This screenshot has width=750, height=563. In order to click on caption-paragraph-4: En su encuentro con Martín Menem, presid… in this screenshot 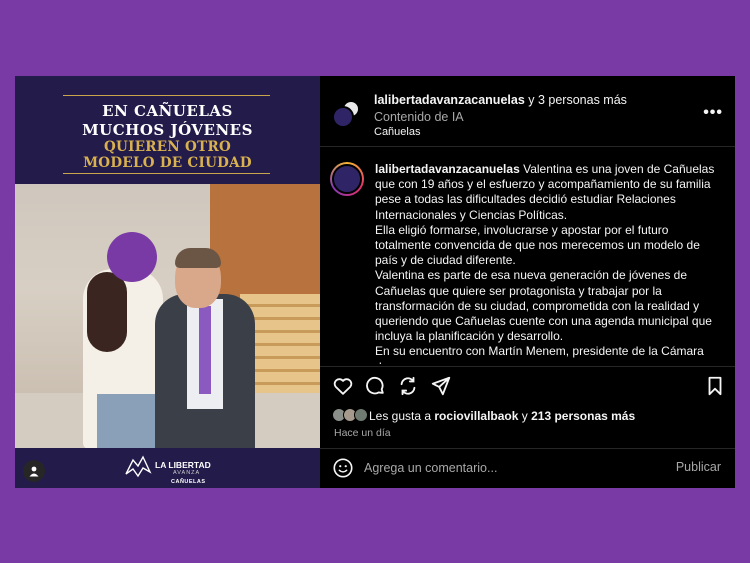, I will do `click(539, 354)`.